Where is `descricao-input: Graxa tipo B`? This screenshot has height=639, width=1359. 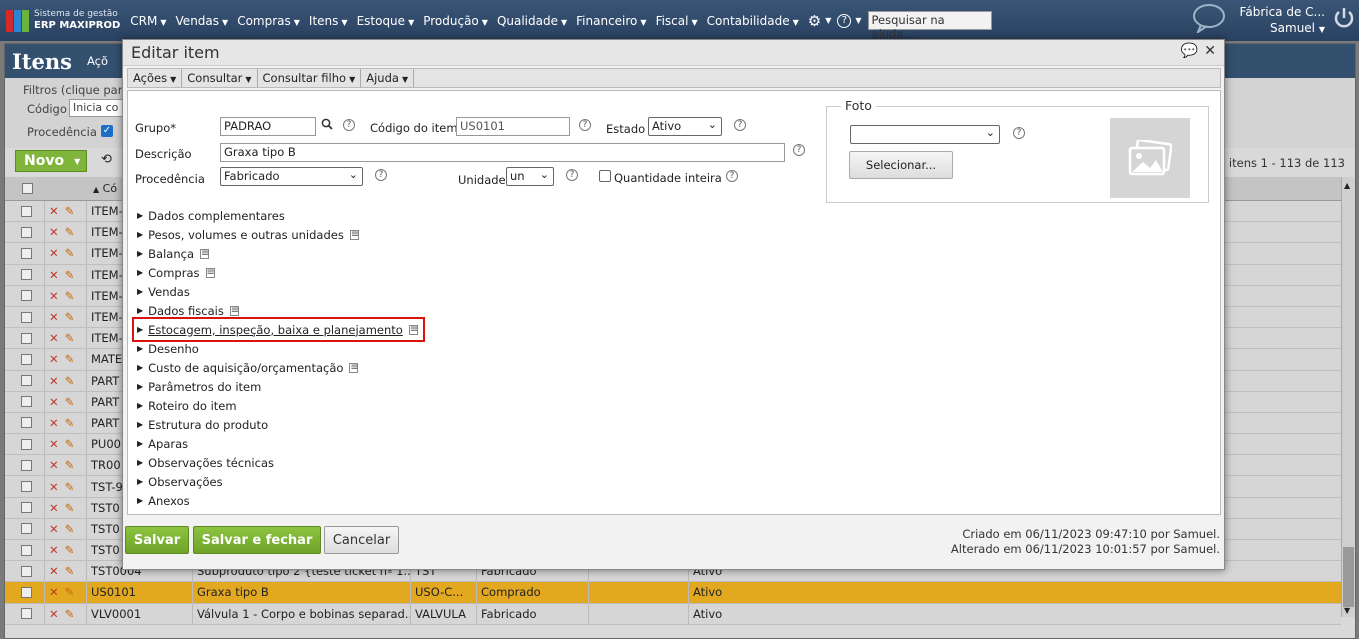 descricao-input: Graxa tipo B is located at coordinates (502, 152).